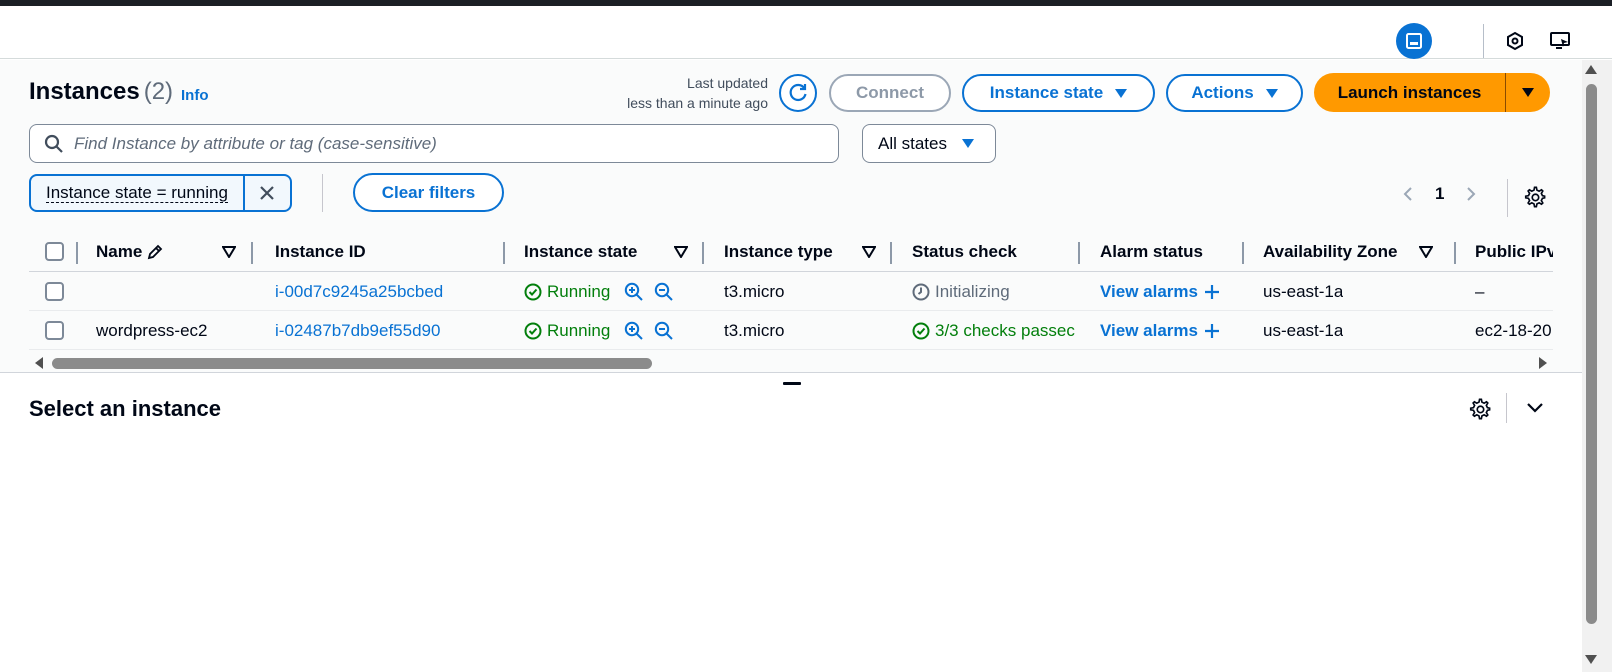 Image resolution: width=1612 pixels, height=672 pixels. I want to click on settings-gear-icon, so click(1535, 197).